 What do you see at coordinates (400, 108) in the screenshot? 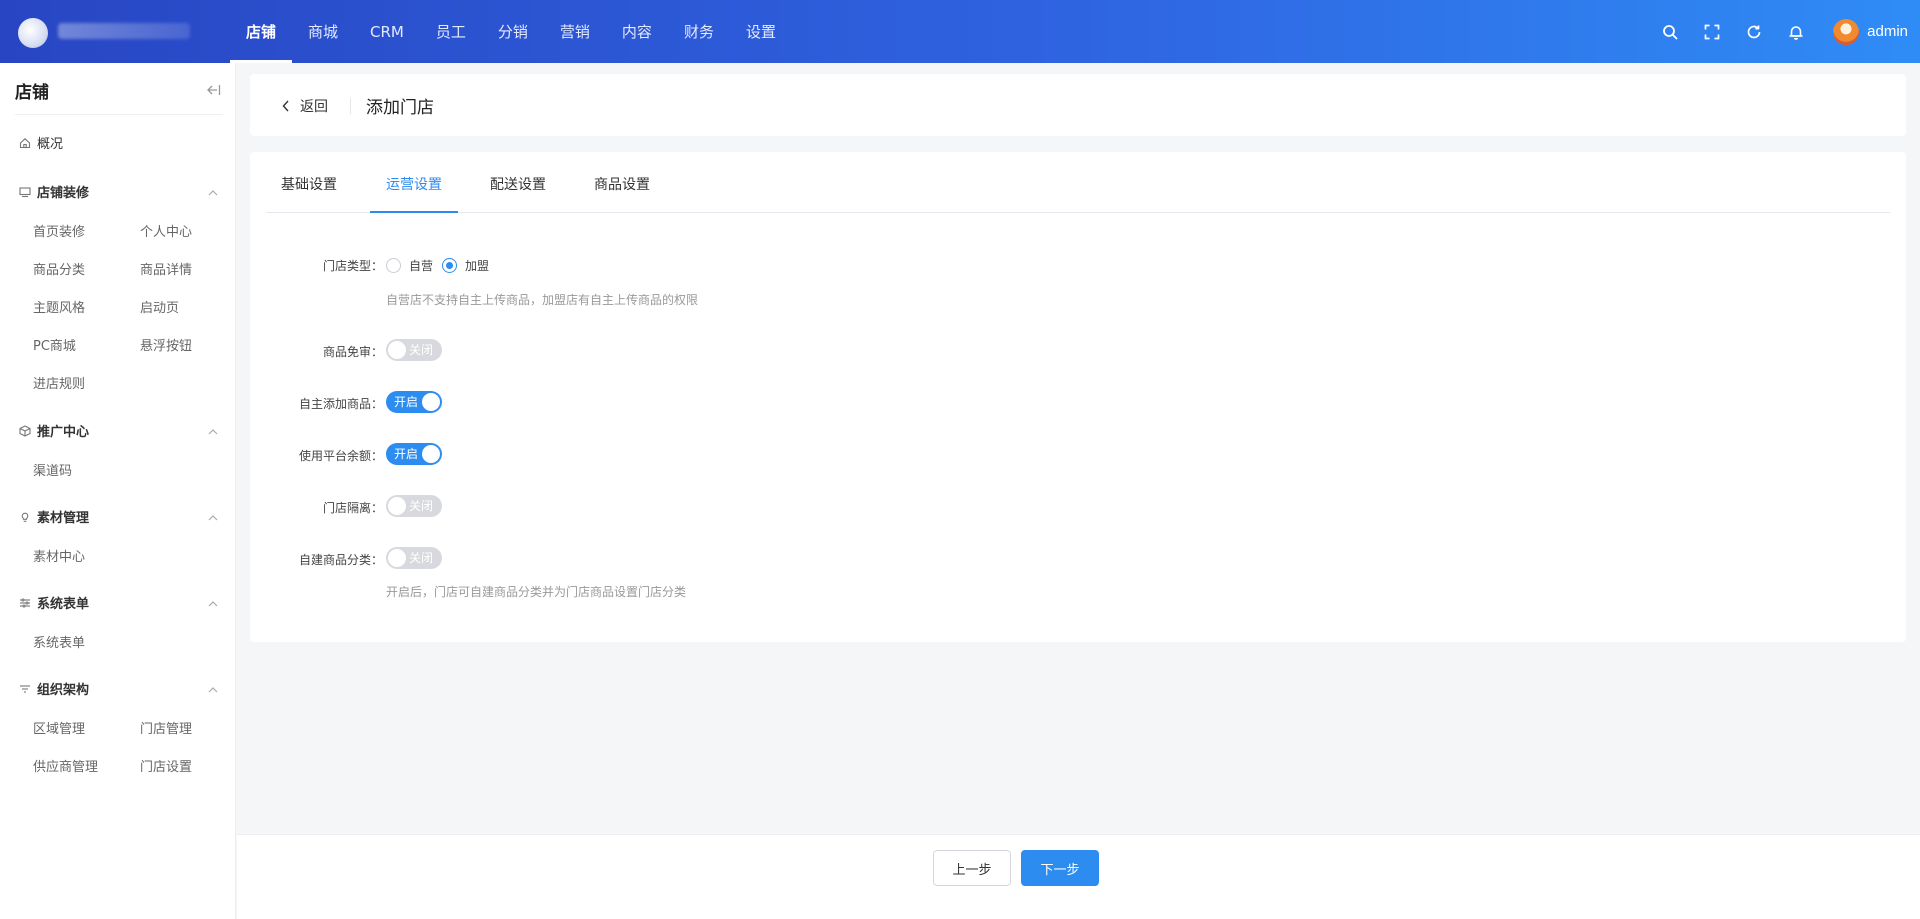
I see `page-title: 添加门店` at bounding box center [400, 108].